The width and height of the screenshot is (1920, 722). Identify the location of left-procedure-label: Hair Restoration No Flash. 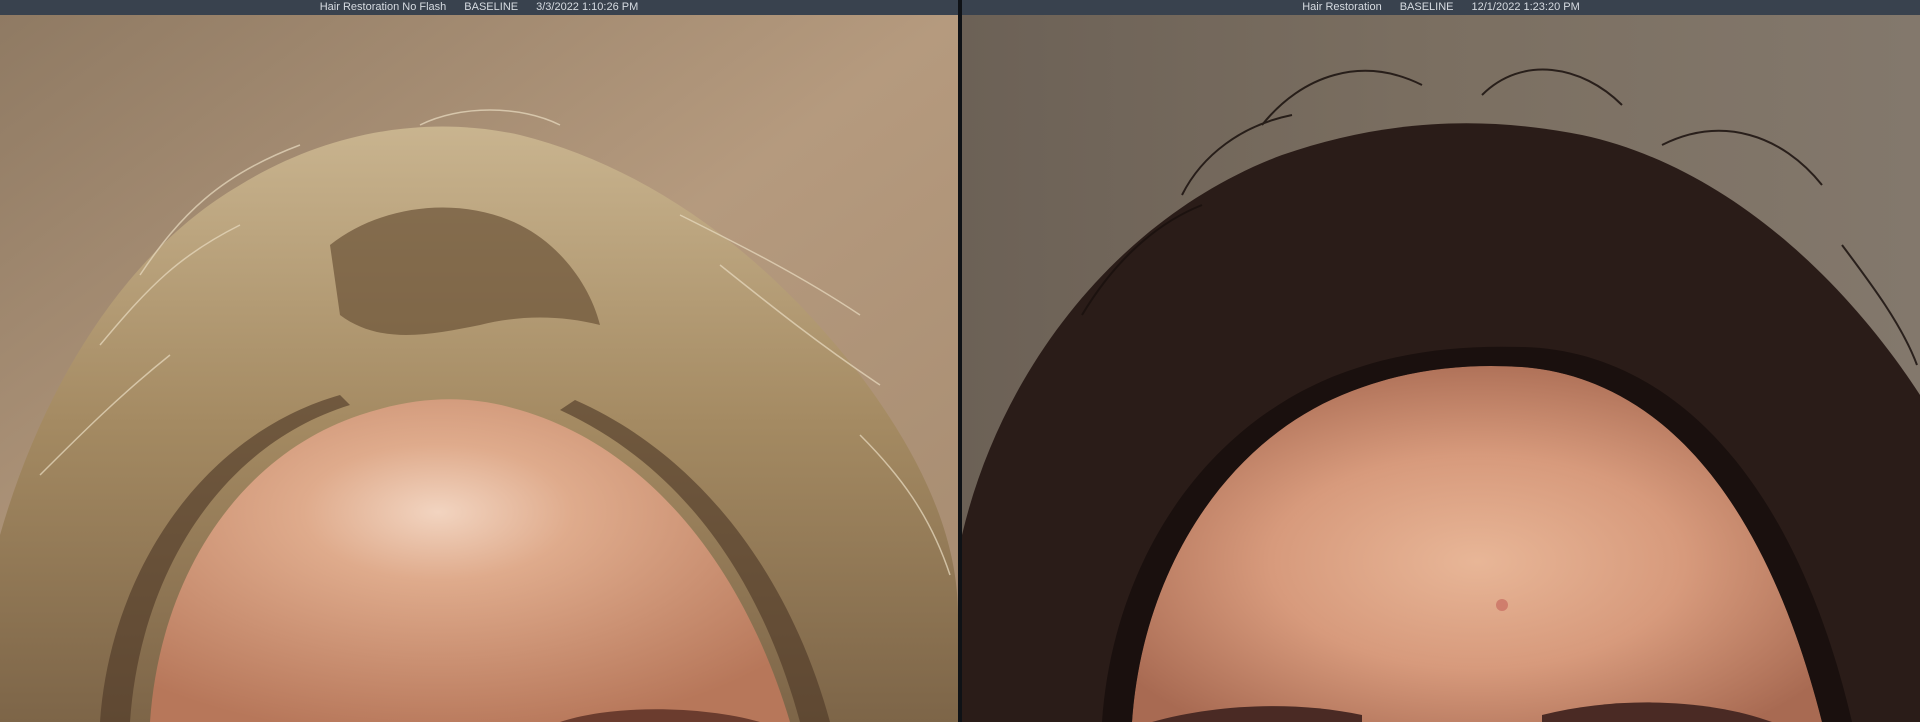
(383, 7).